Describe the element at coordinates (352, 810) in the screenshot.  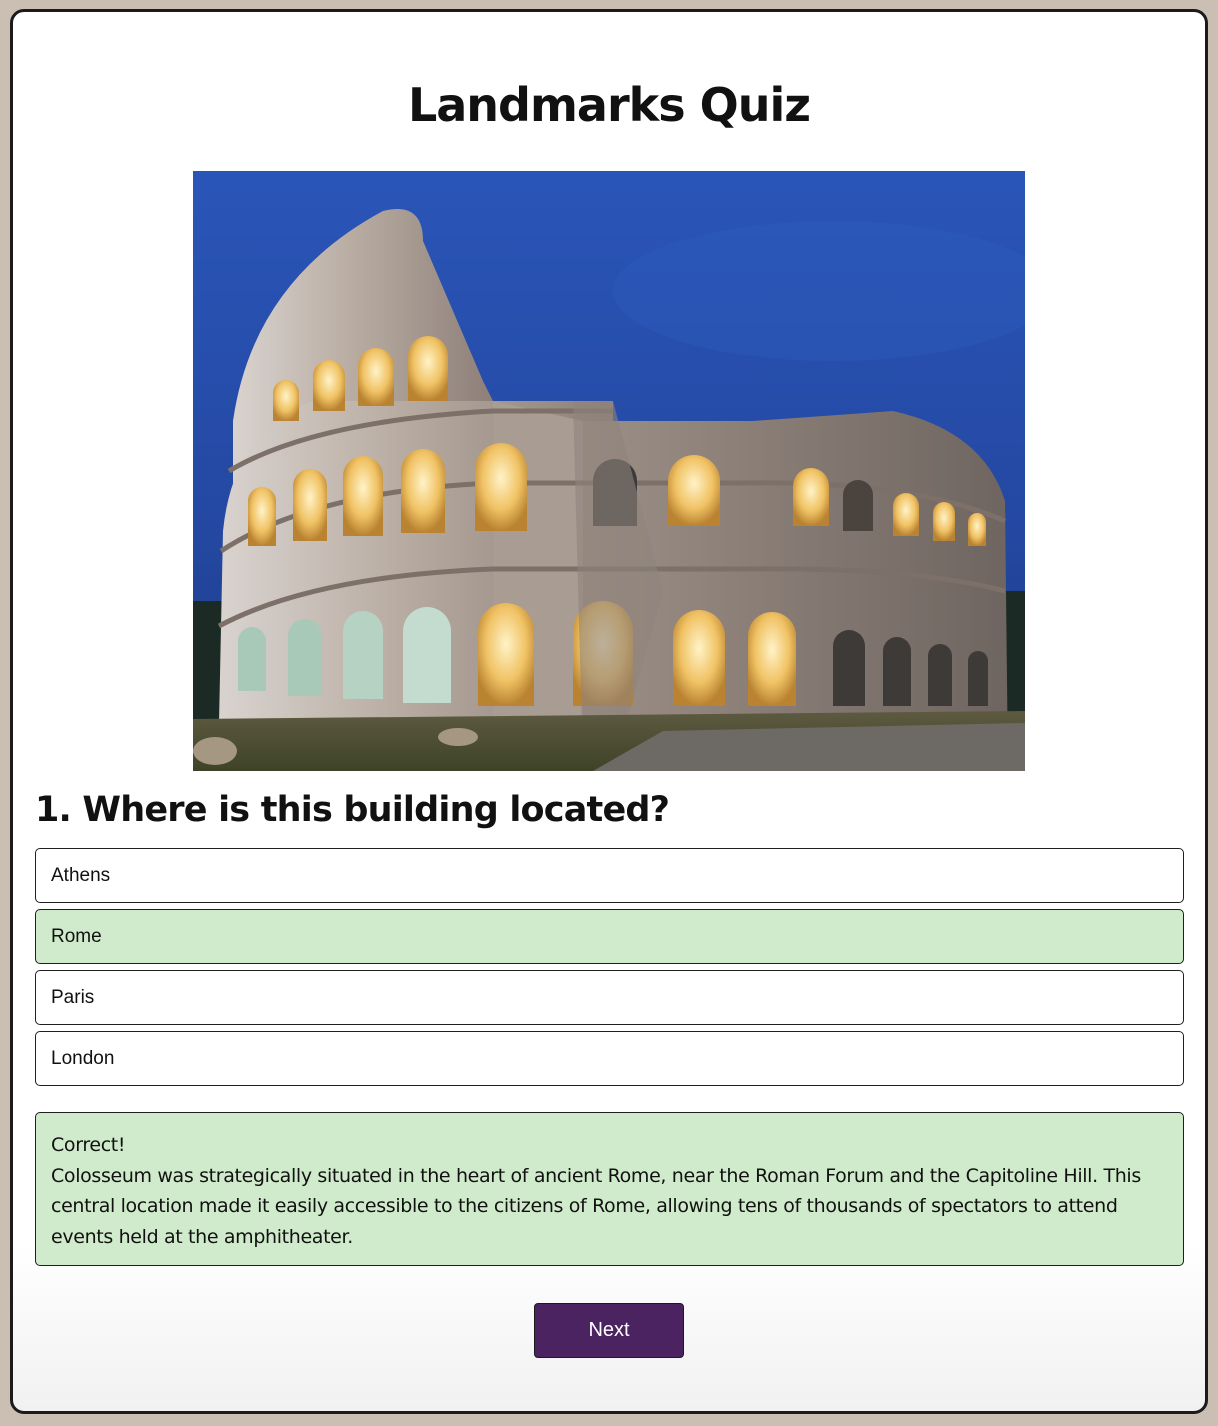
I see `question-text: 1. Where is this building located?` at that location.